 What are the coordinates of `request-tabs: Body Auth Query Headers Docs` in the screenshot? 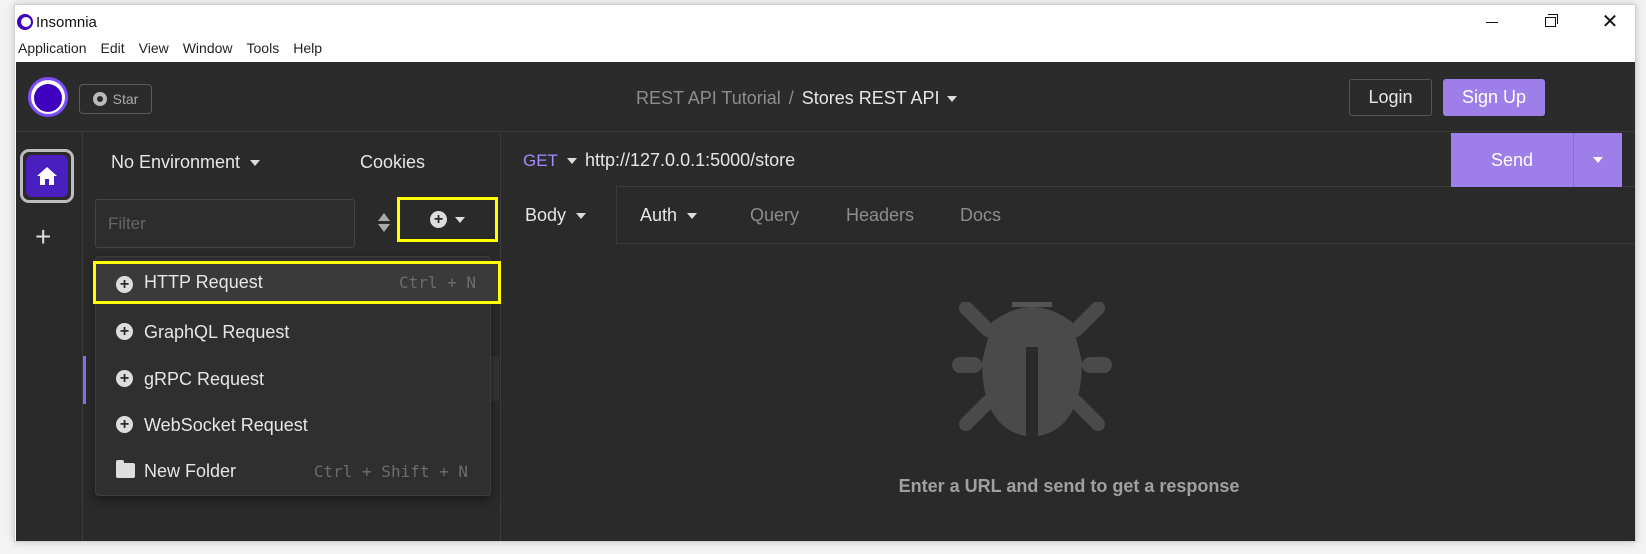 It's located at (1068, 215).